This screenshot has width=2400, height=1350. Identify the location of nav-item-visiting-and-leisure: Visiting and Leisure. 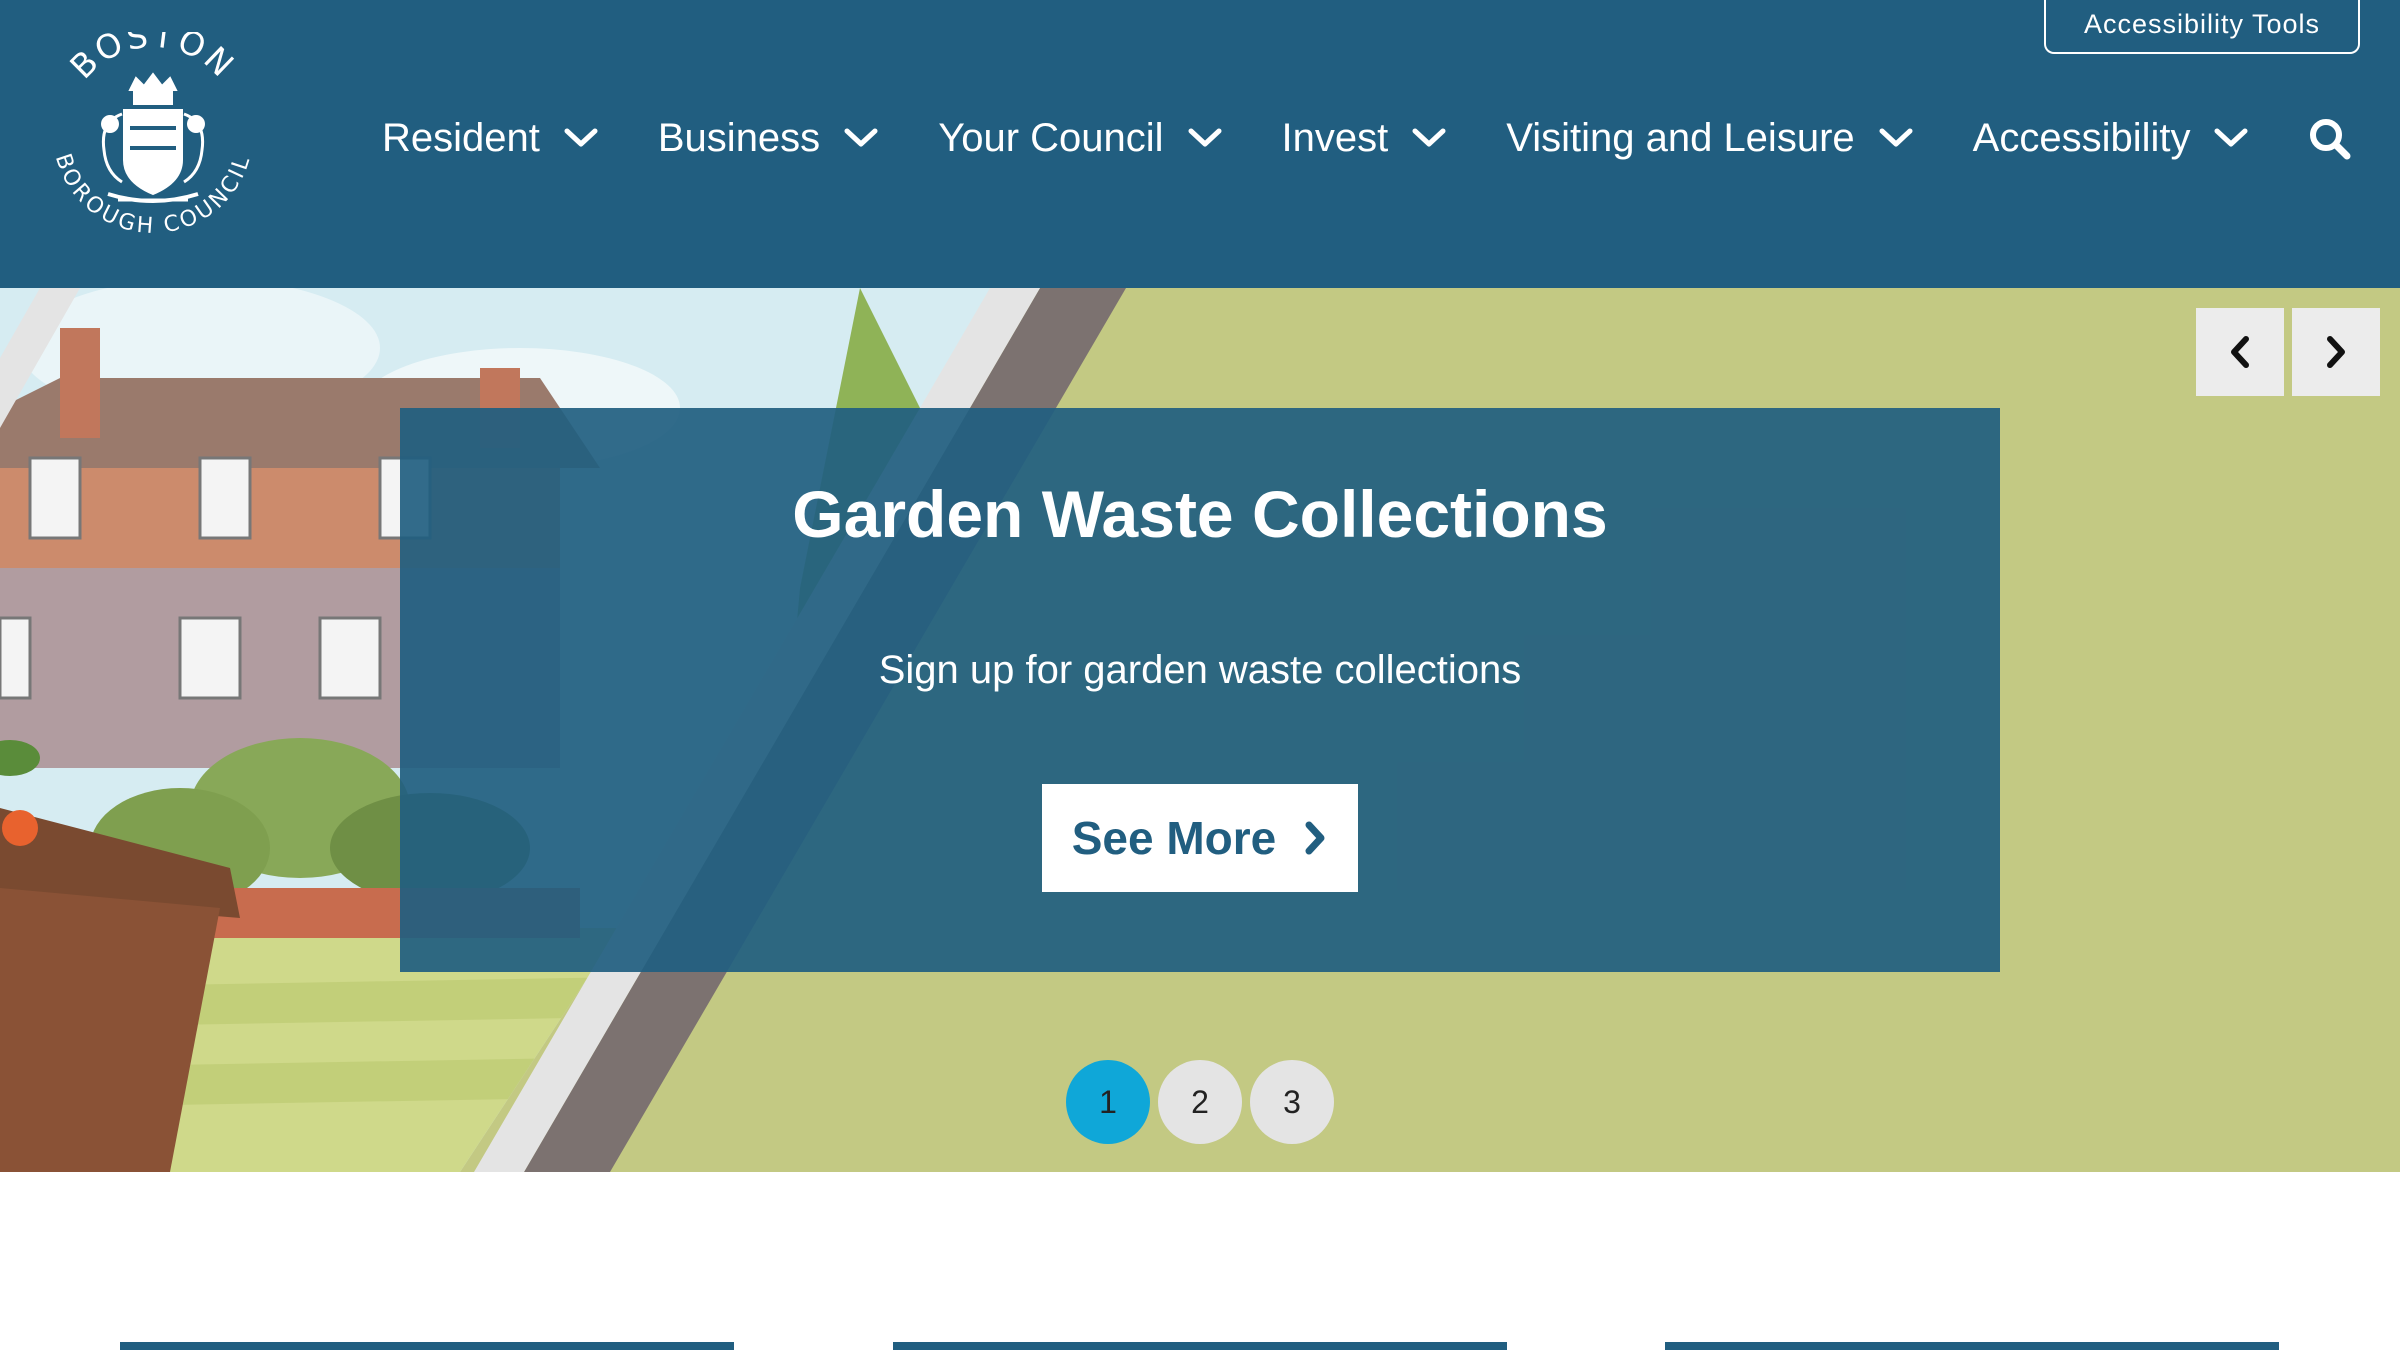
(1709, 138).